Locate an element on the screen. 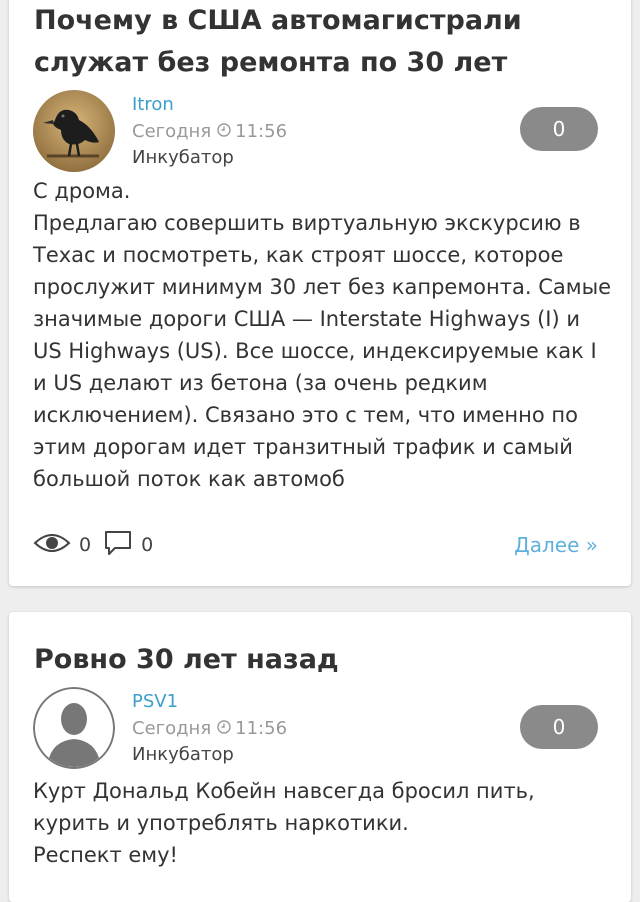 The height and width of the screenshot is (902, 640). raven-avatar-icon is located at coordinates (74, 131).